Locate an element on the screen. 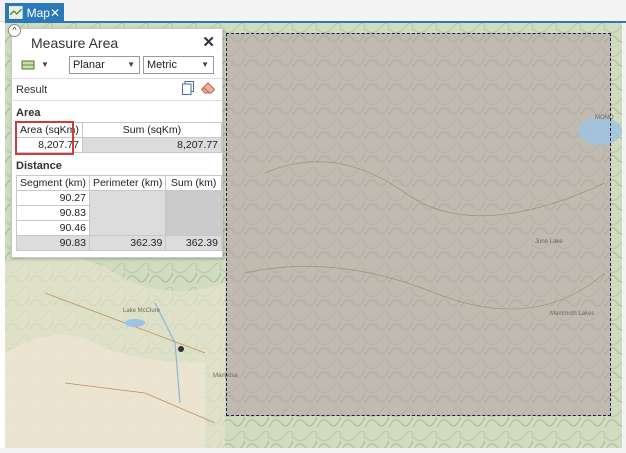 This screenshot has width=626, height=453. units-value: Metric is located at coordinates (162, 65).